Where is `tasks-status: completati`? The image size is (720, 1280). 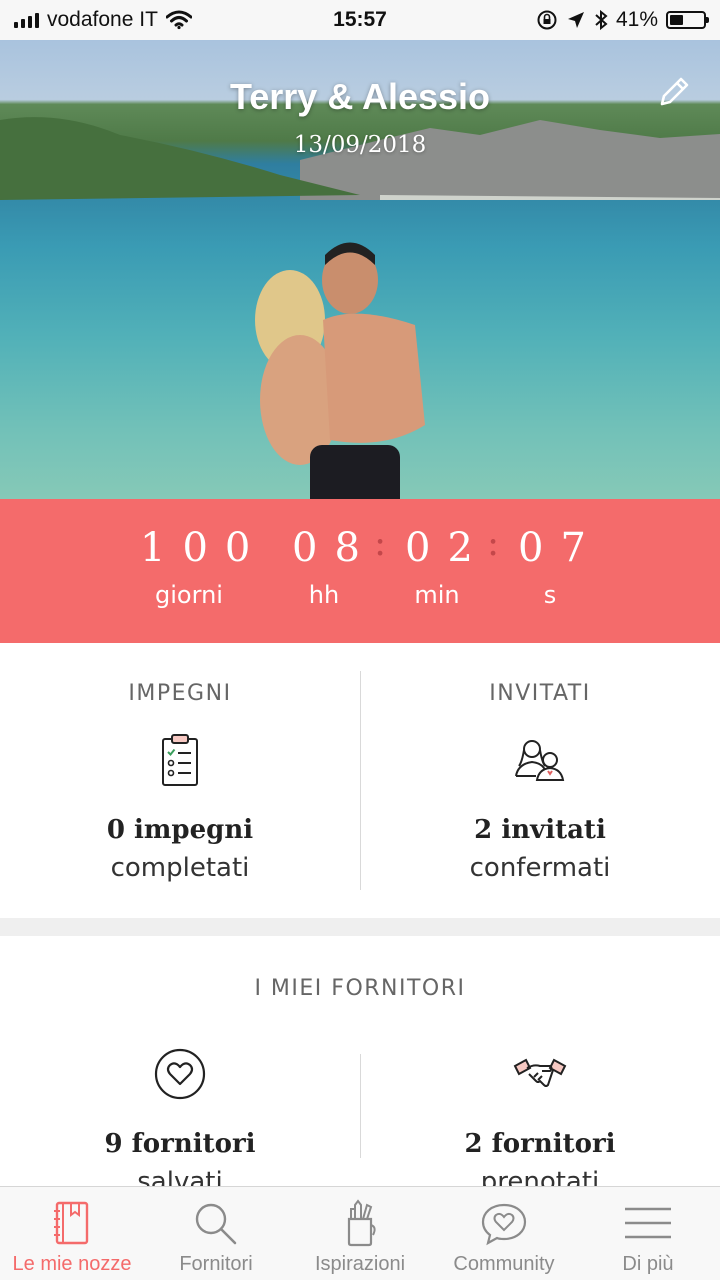
tasks-status: completati is located at coordinates (180, 868).